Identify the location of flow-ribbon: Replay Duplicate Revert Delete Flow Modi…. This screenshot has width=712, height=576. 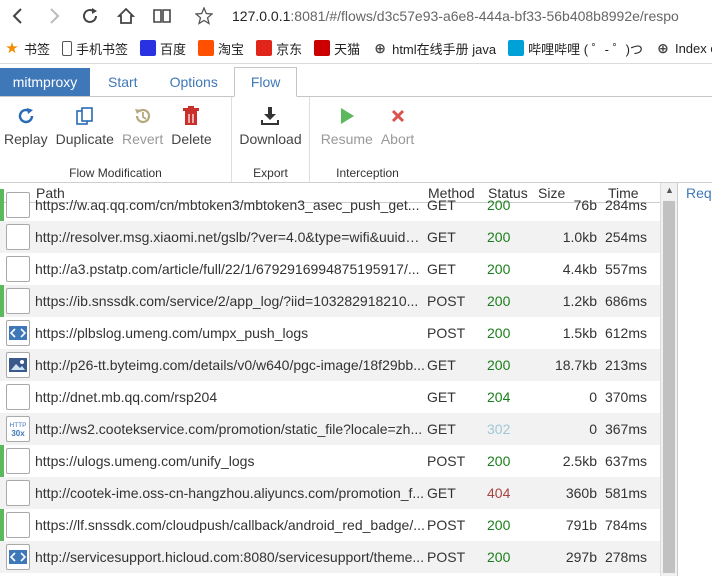
(356, 140).